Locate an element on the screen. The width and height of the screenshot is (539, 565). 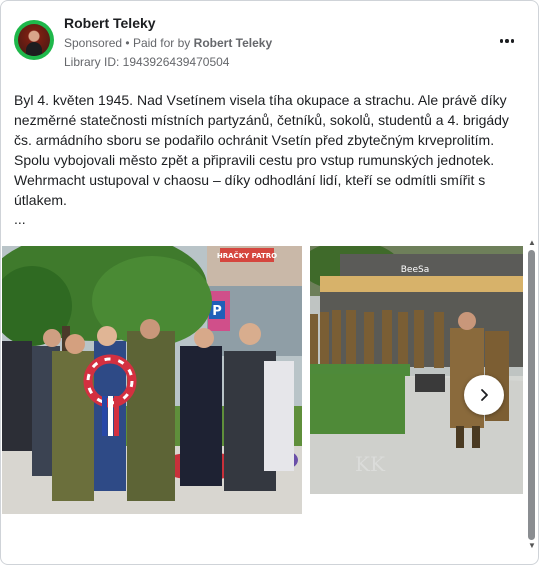
carousel-next-button is located at coordinates (484, 395).